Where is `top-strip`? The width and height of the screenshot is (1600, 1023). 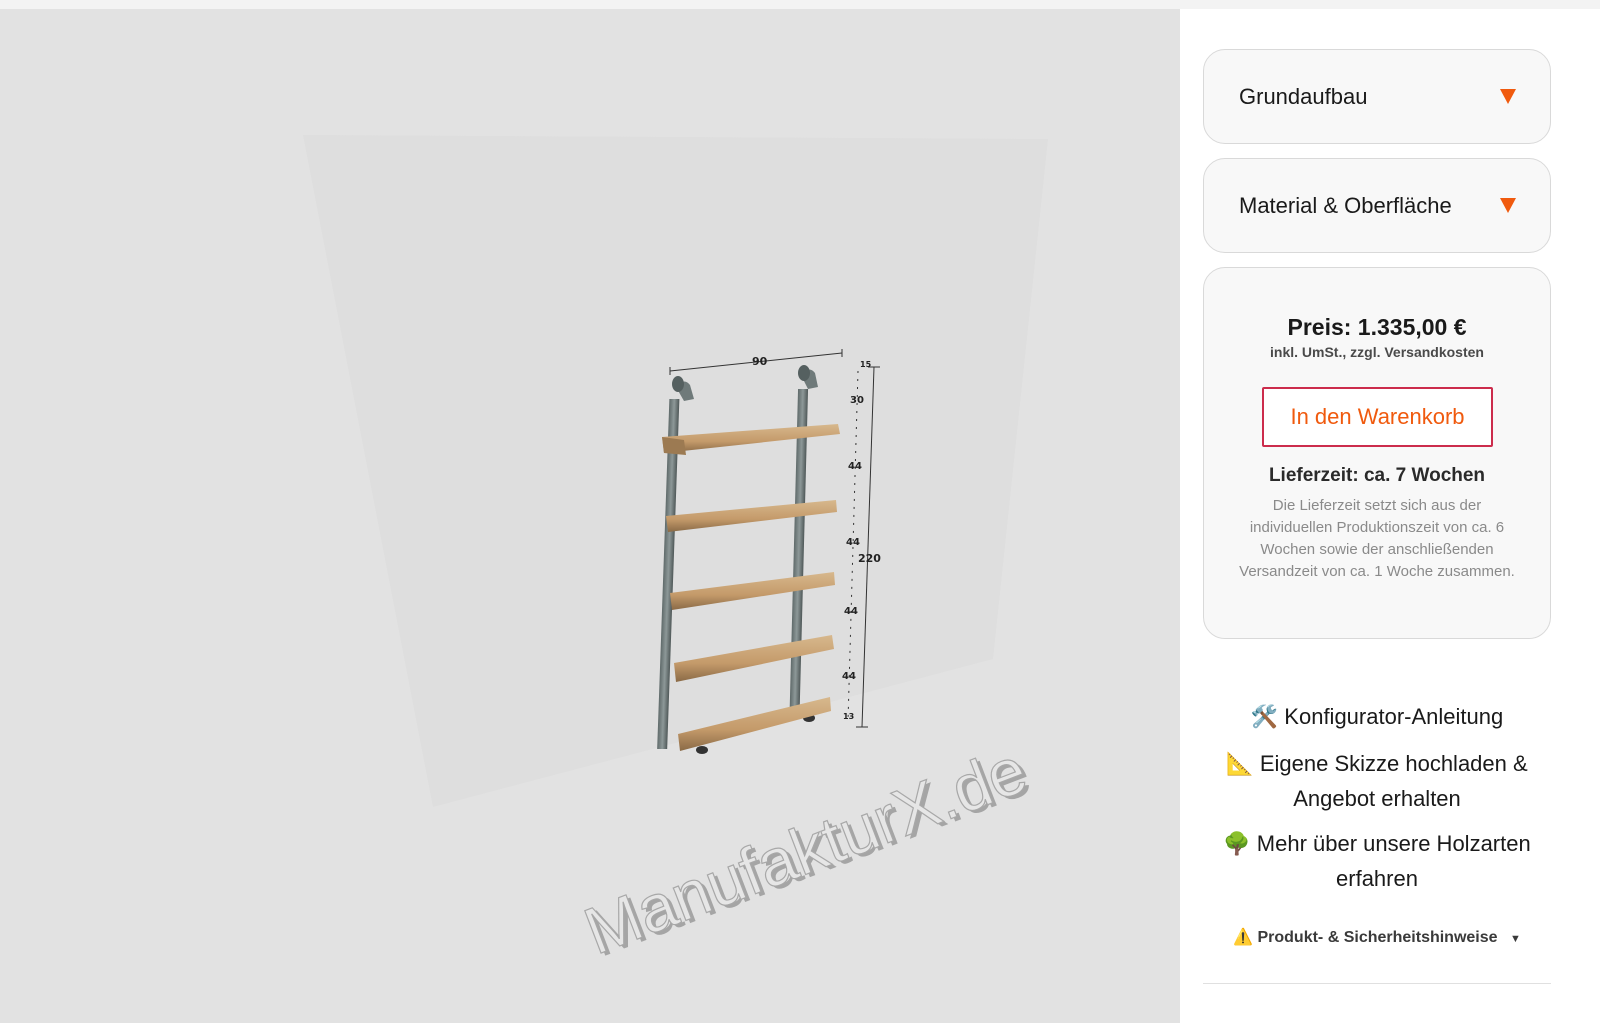 top-strip is located at coordinates (800, 4).